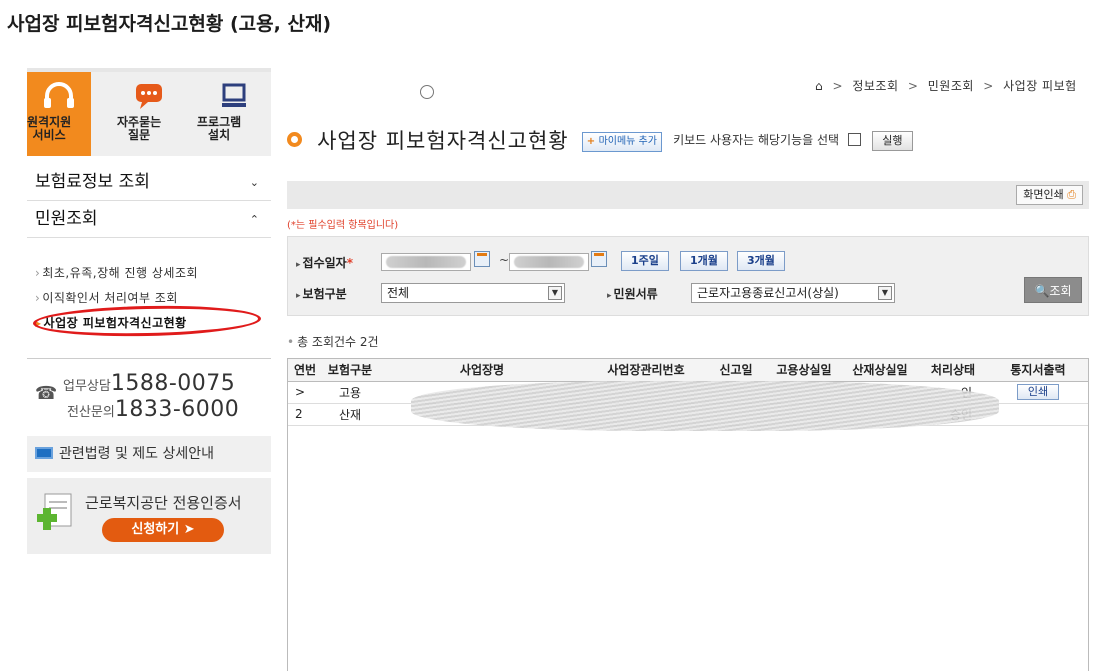 This screenshot has height=671, width=1095. What do you see at coordinates (1040, 86) in the screenshot?
I see `breadcrumb-item: 사업장 피보험` at bounding box center [1040, 86].